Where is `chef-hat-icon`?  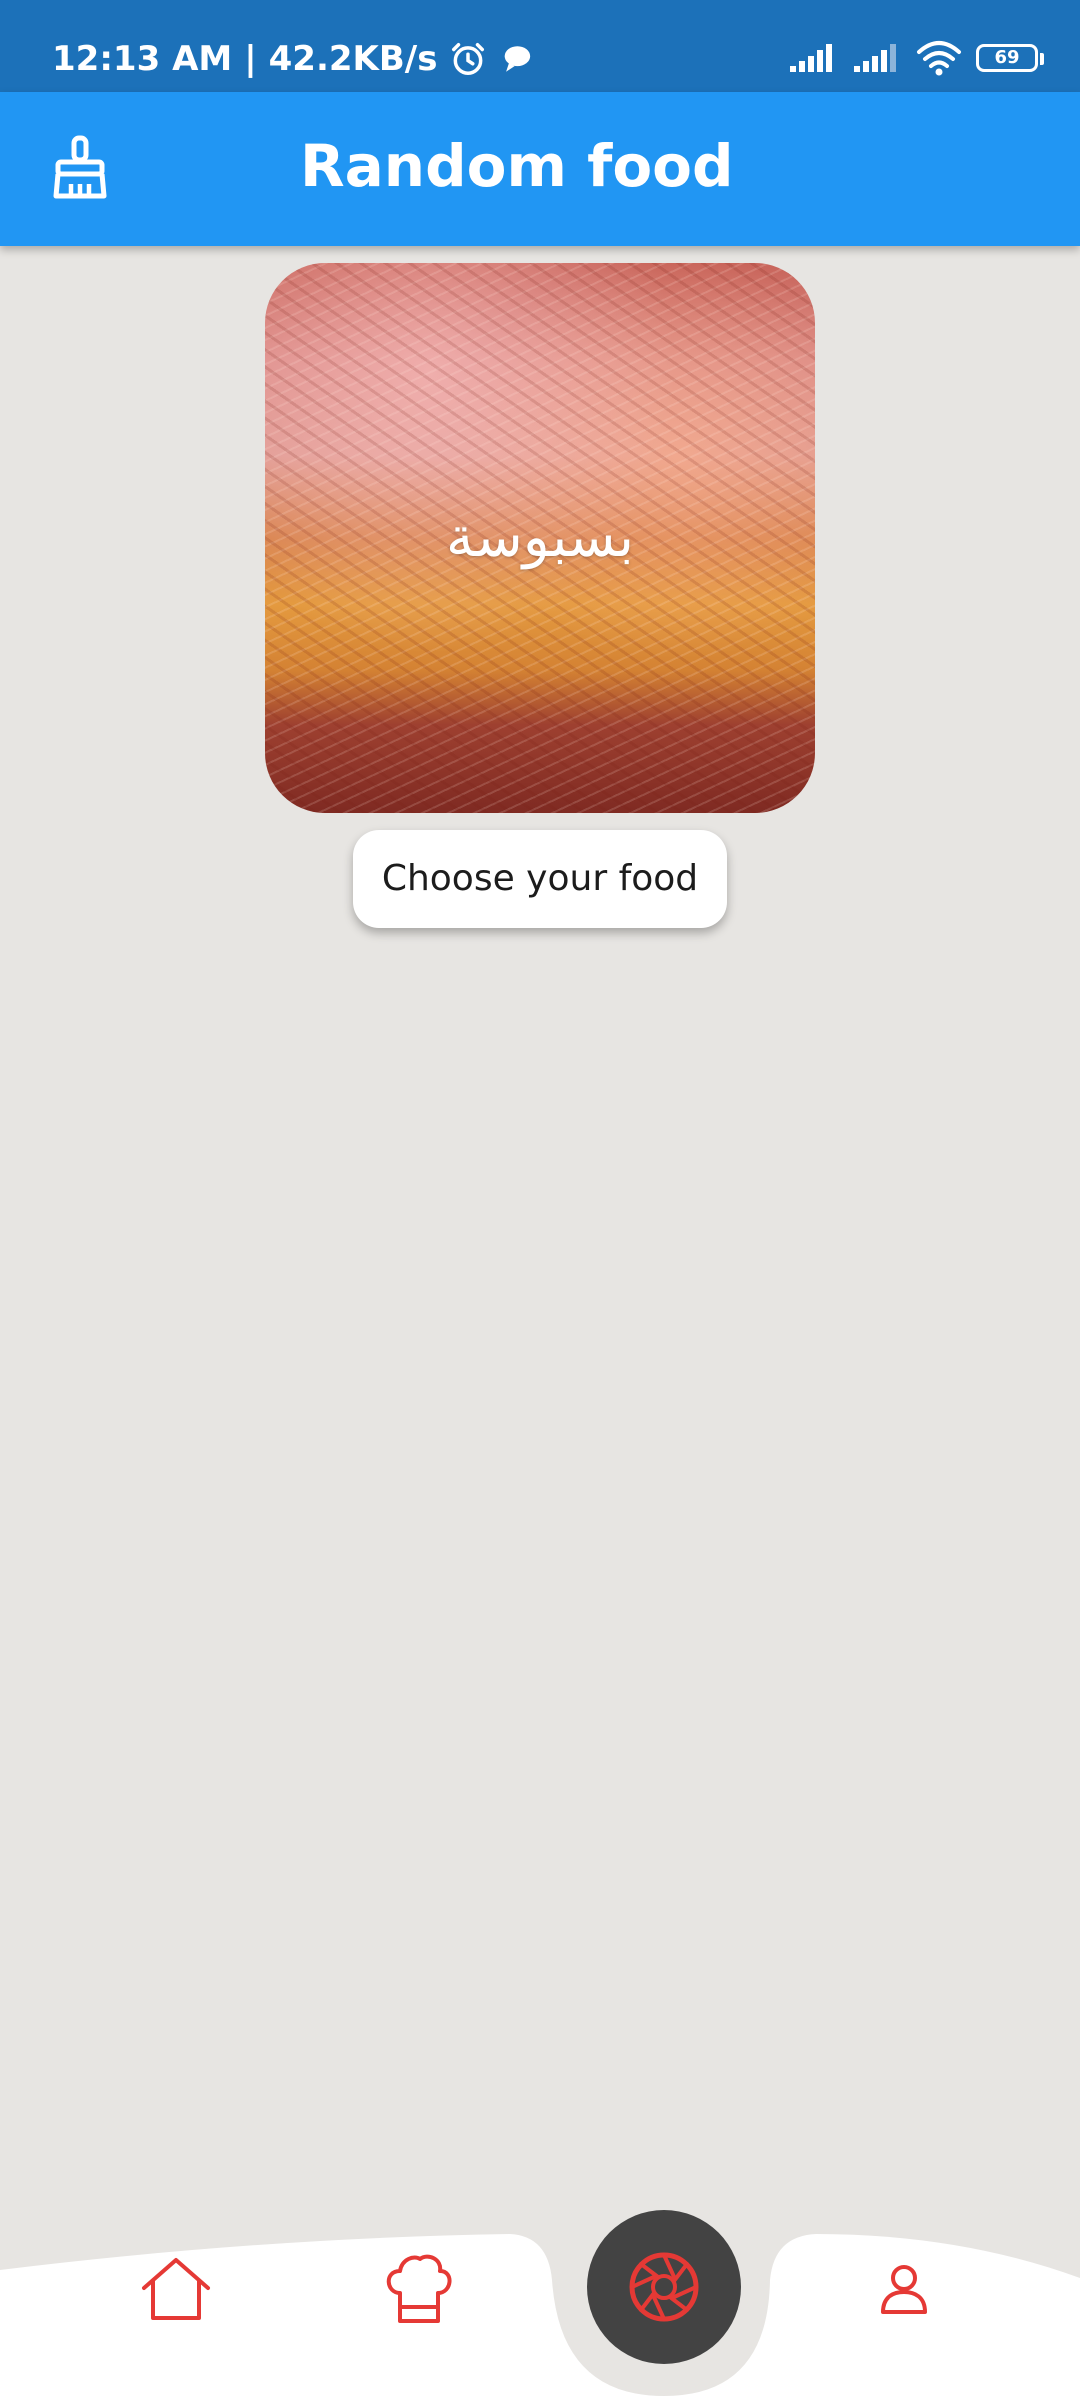 chef-hat-icon is located at coordinates (419, 2288).